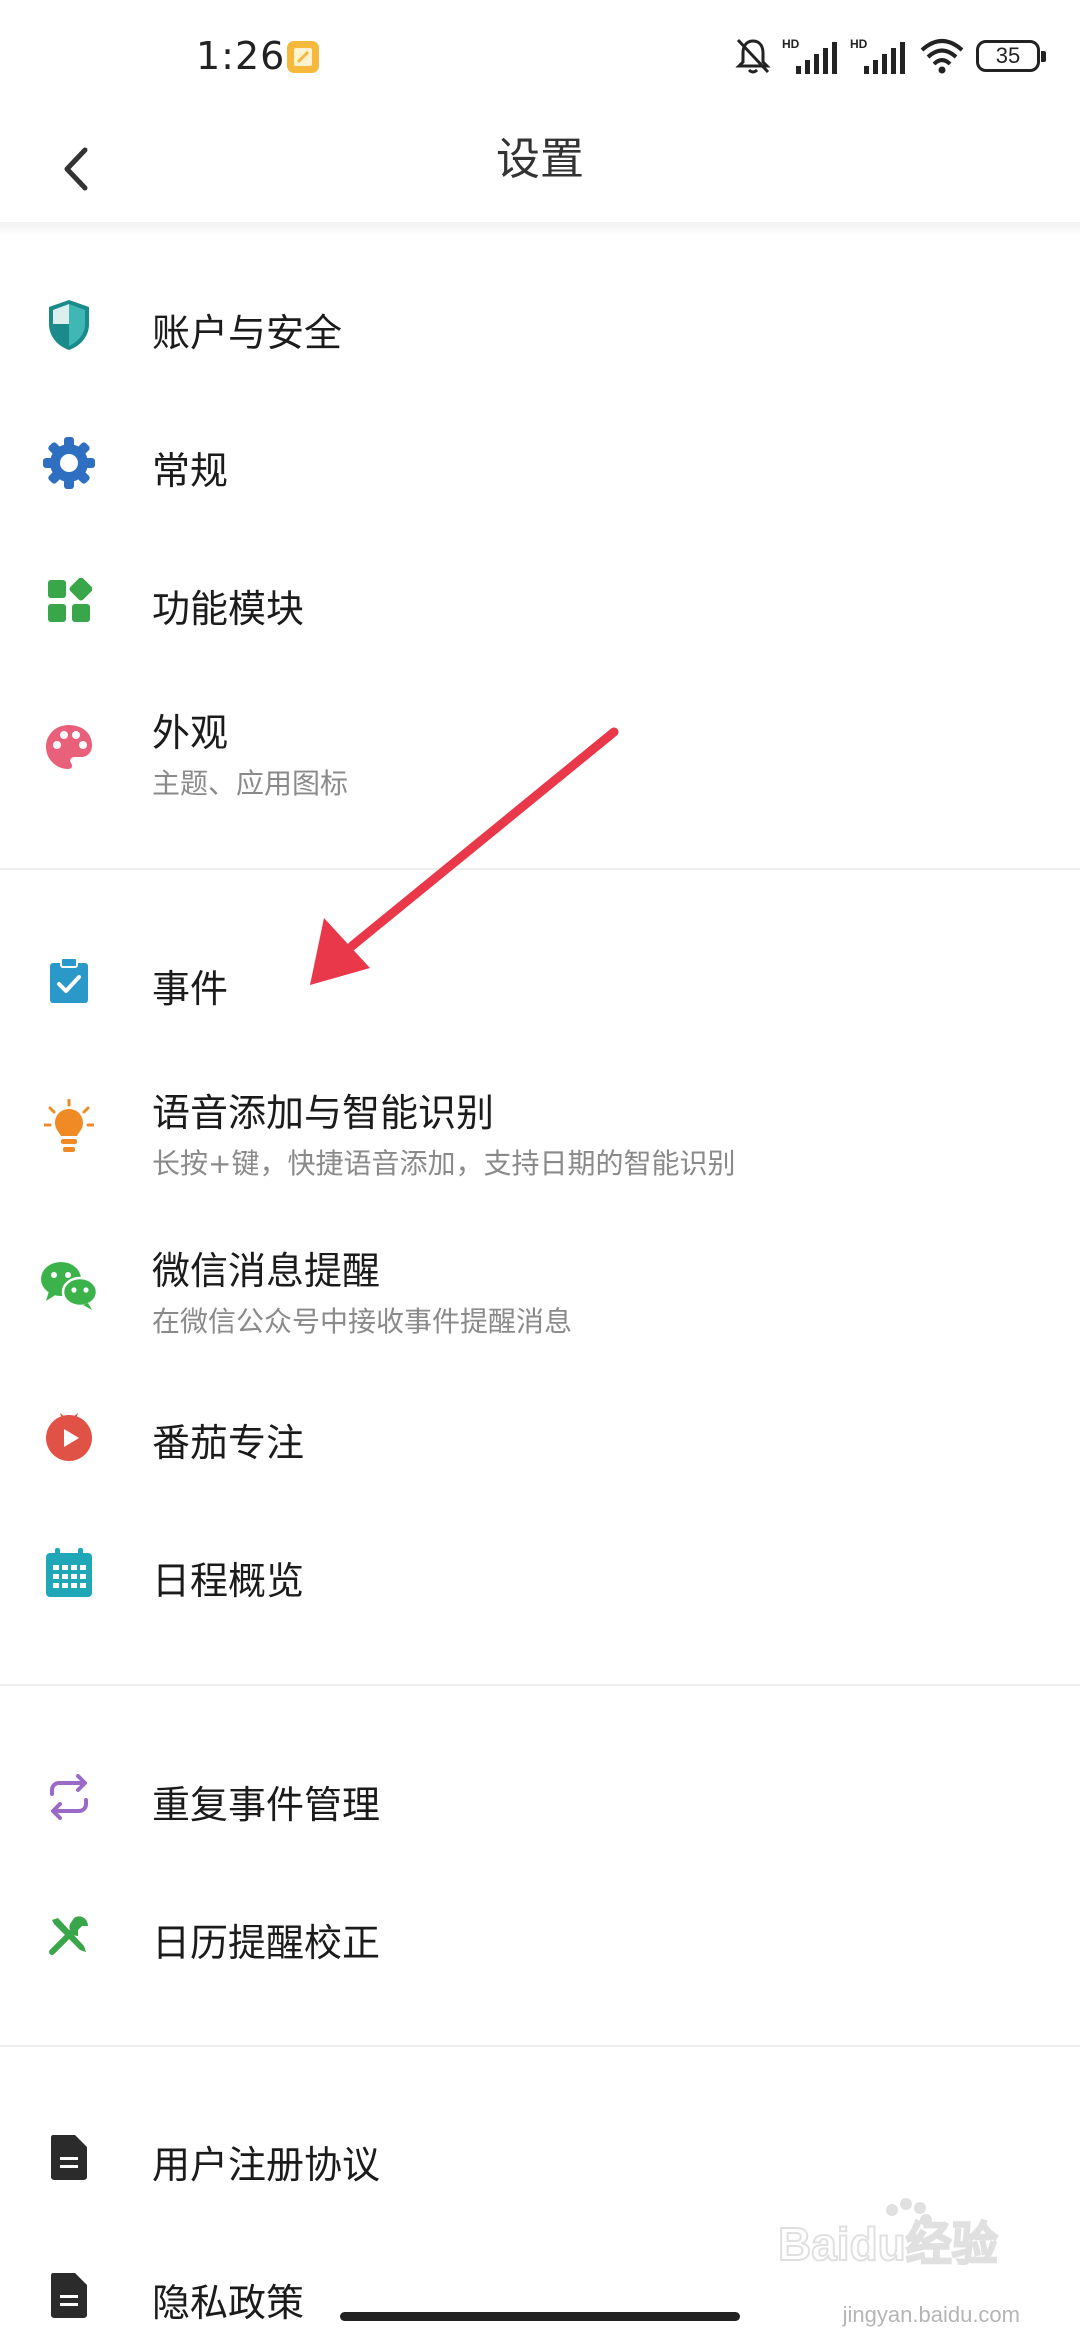 Image resolution: width=1080 pixels, height=2340 pixels. I want to click on settings-item-schedule-overview: 日程概览, so click(540, 1573).